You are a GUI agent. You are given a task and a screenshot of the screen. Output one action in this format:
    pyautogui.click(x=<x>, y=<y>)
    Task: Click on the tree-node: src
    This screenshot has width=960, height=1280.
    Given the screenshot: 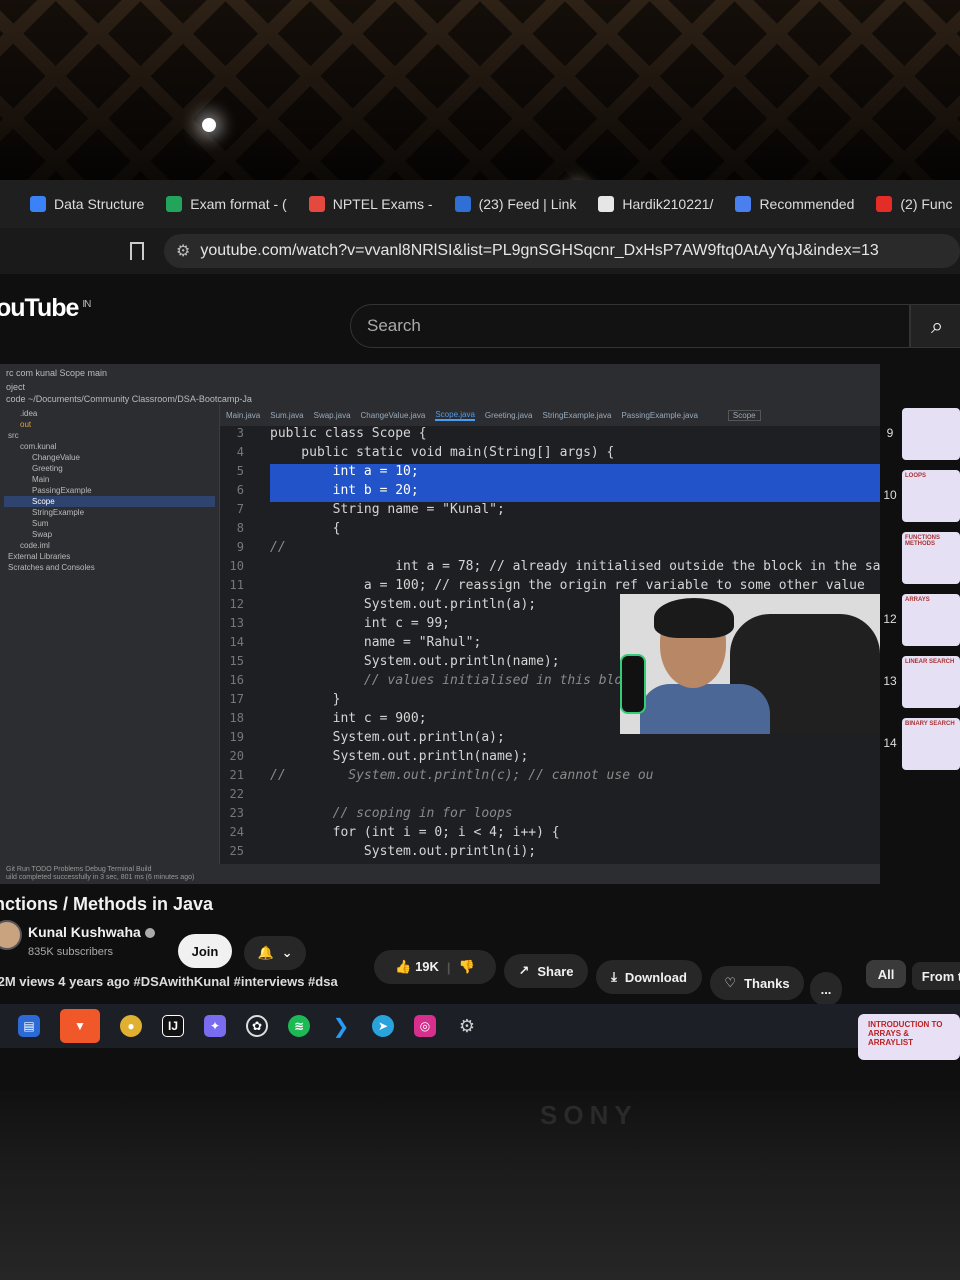 What is the action you would take?
    pyautogui.click(x=109, y=435)
    